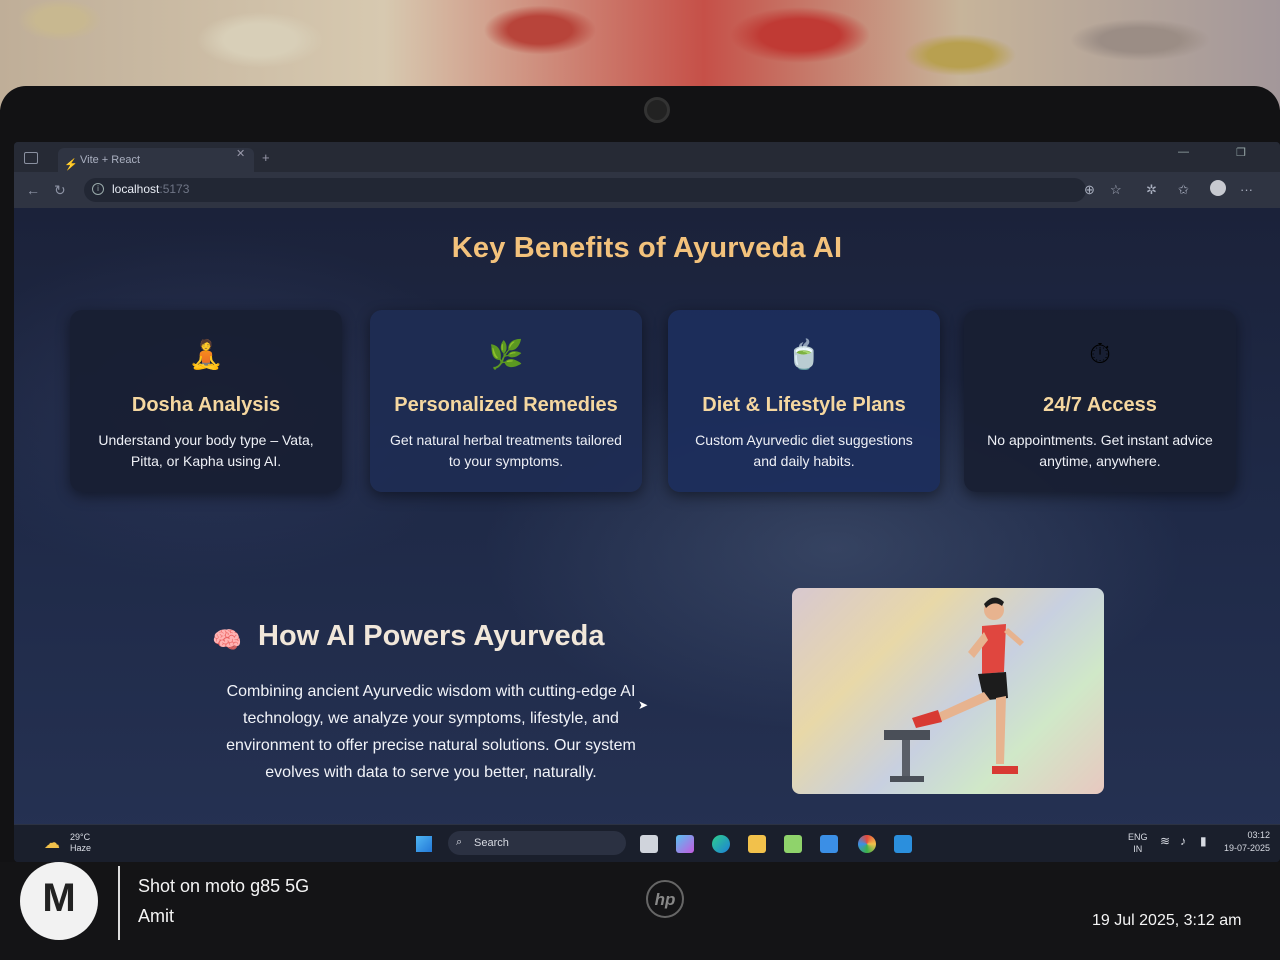 The image size is (1280, 960). I want to click on back-icon: ←, so click(33, 190).